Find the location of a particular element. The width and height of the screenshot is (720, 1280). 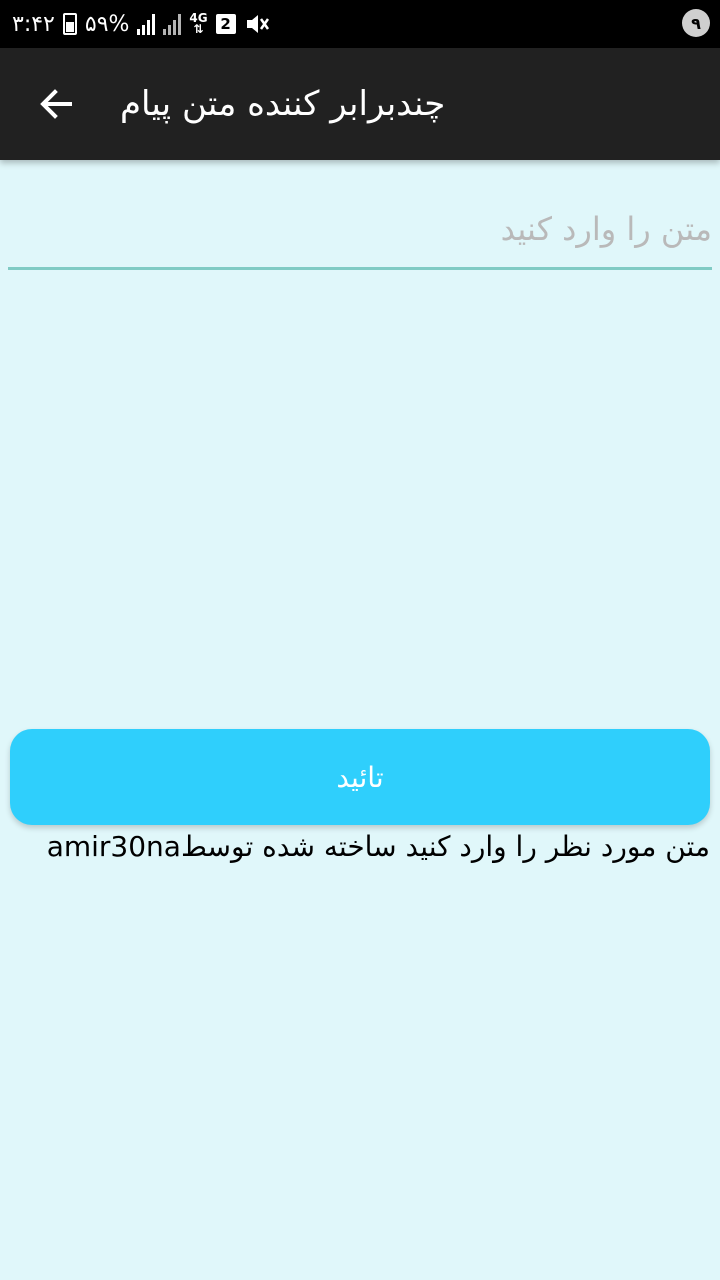

back-button is located at coordinates (56, 104).